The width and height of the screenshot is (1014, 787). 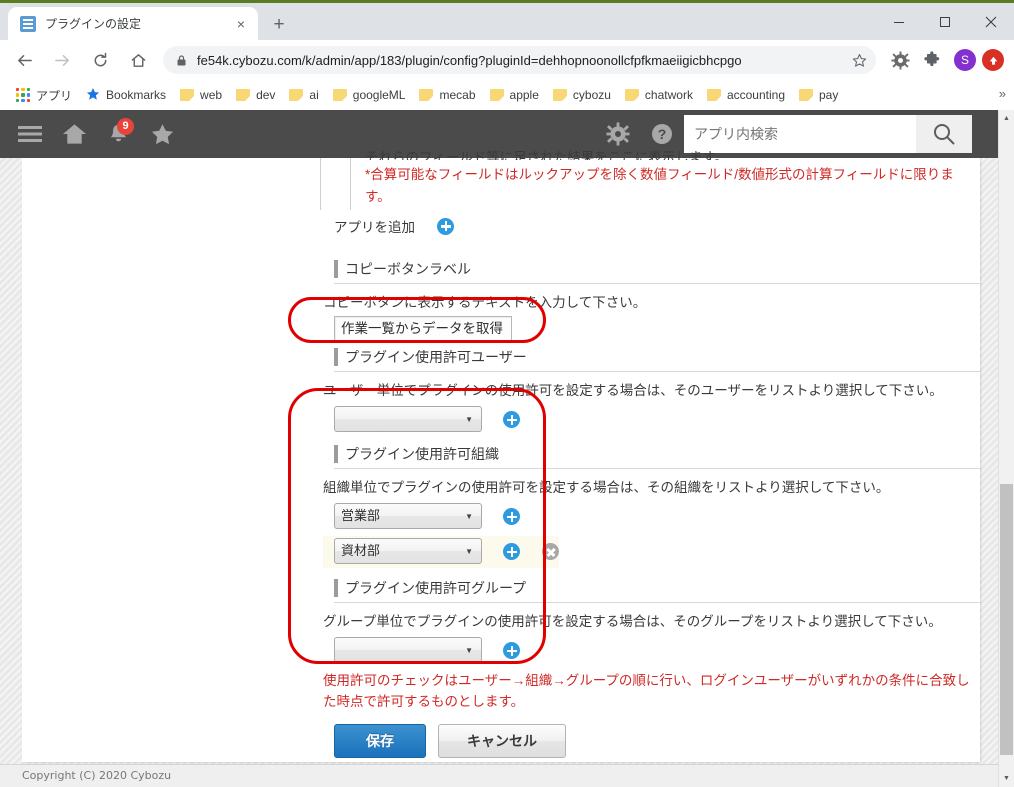 I want to click on allowed-group-select, so click(x=408, y=650).